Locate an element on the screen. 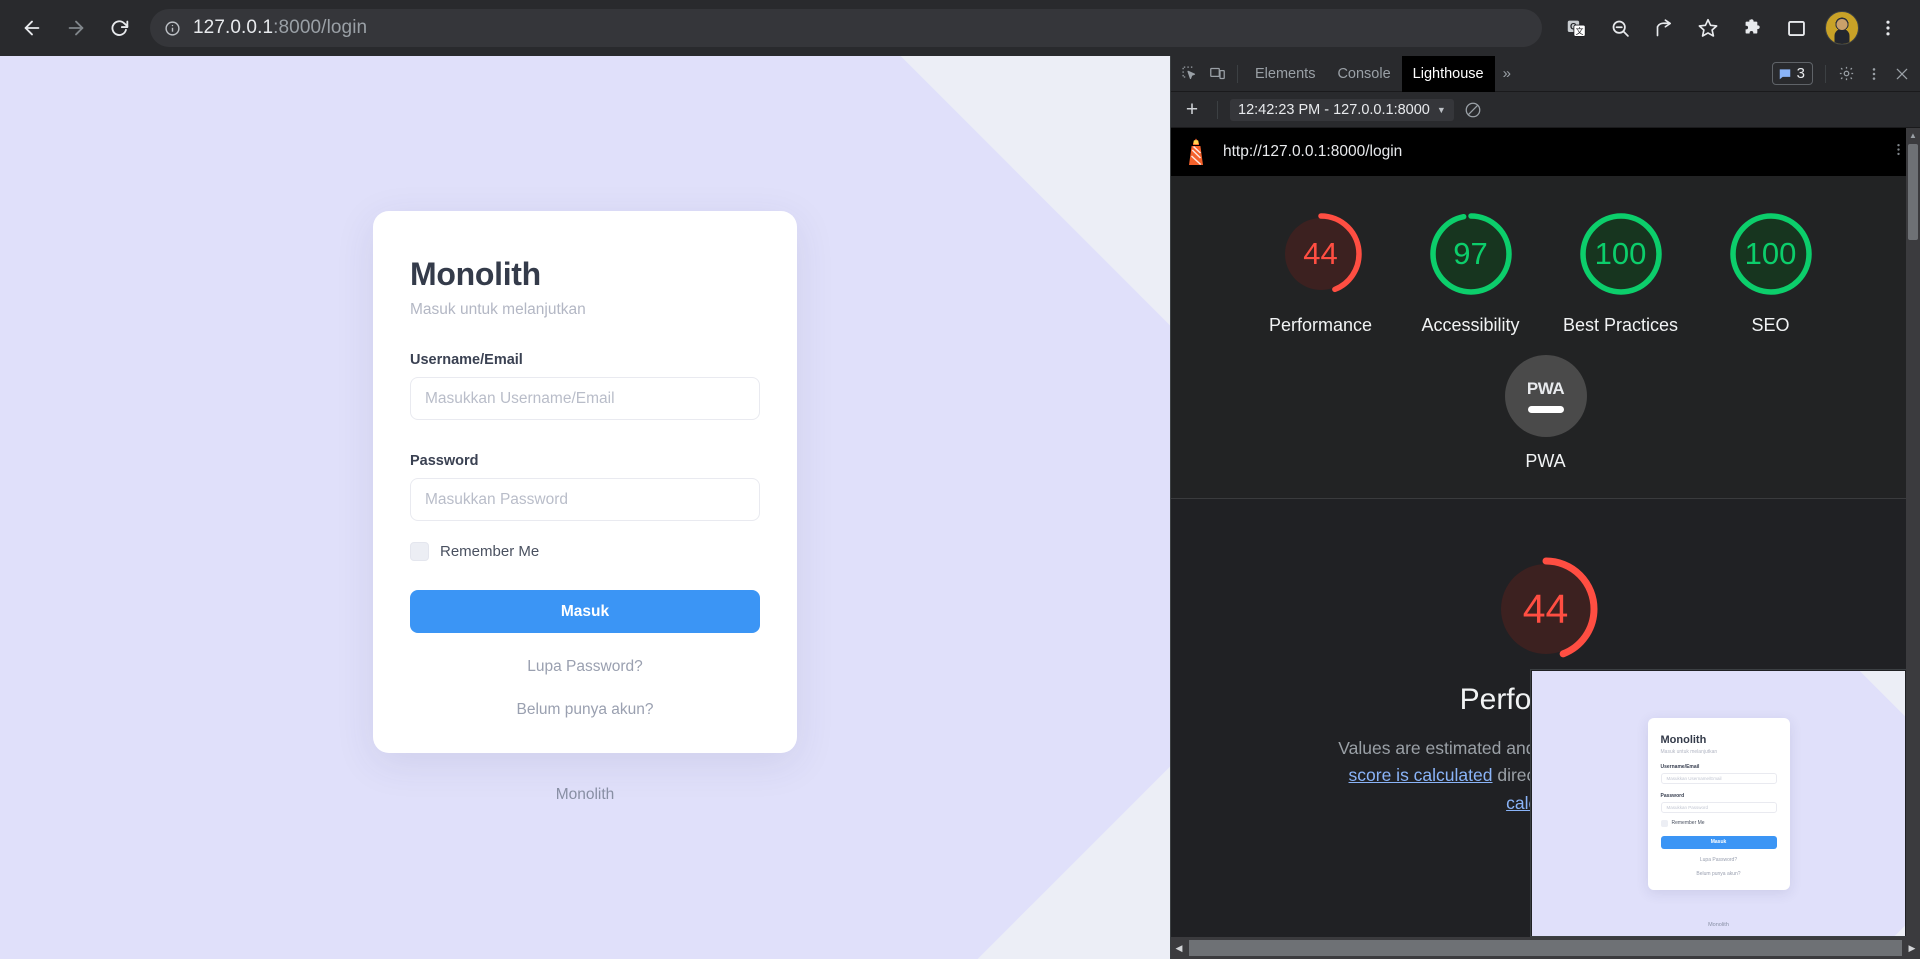  browser-toolbar: 127.0.0.1:8000/login G文 is located at coordinates (960, 28).